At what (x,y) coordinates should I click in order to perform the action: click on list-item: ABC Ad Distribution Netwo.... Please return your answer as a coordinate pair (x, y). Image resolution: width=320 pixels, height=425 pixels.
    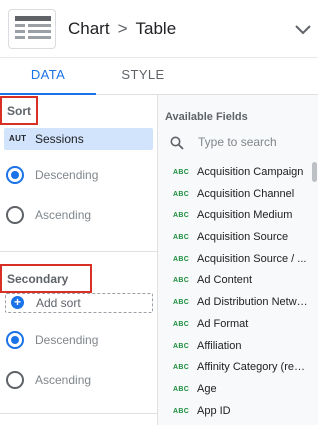
    Looking at the image, I should click on (234, 304).